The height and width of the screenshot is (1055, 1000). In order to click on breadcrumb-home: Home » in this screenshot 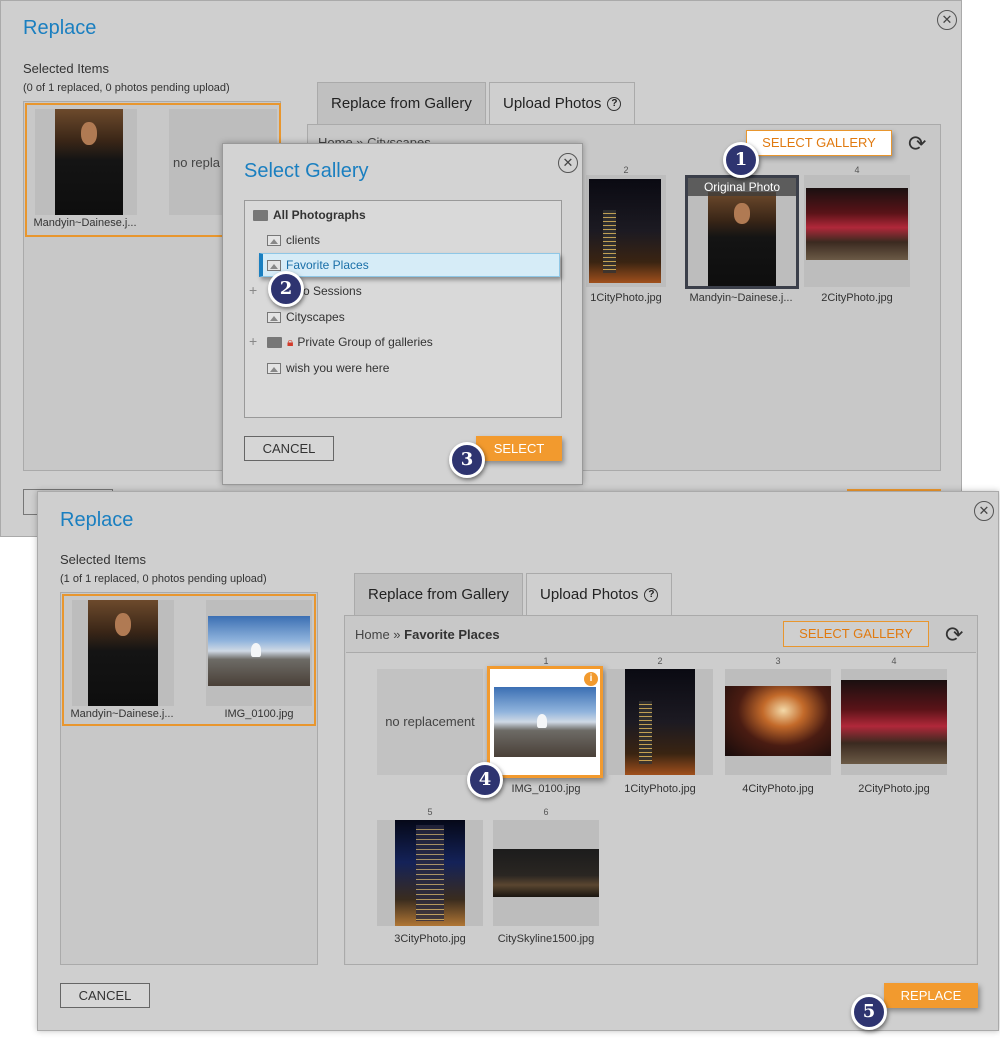, I will do `click(378, 634)`.